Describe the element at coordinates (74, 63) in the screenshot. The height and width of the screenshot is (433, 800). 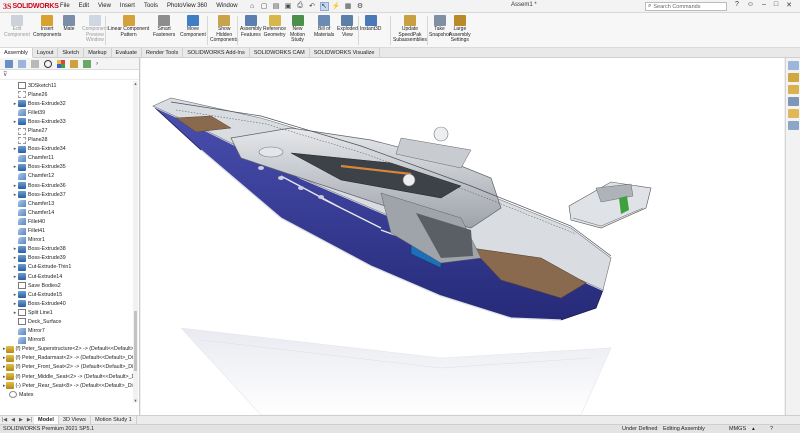
I see `cam-icon` at that location.